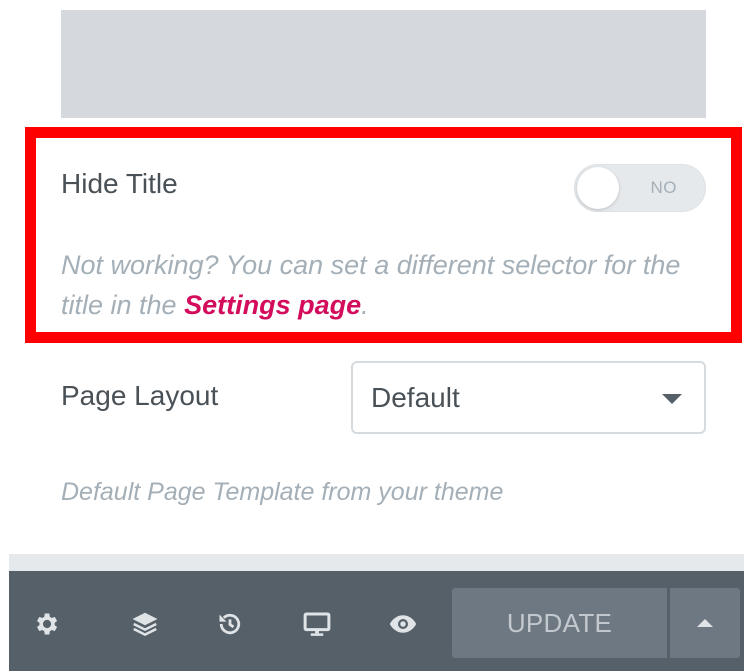 This screenshot has width=744, height=671. What do you see at coordinates (383, 64) in the screenshot?
I see `image-placeholder` at bounding box center [383, 64].